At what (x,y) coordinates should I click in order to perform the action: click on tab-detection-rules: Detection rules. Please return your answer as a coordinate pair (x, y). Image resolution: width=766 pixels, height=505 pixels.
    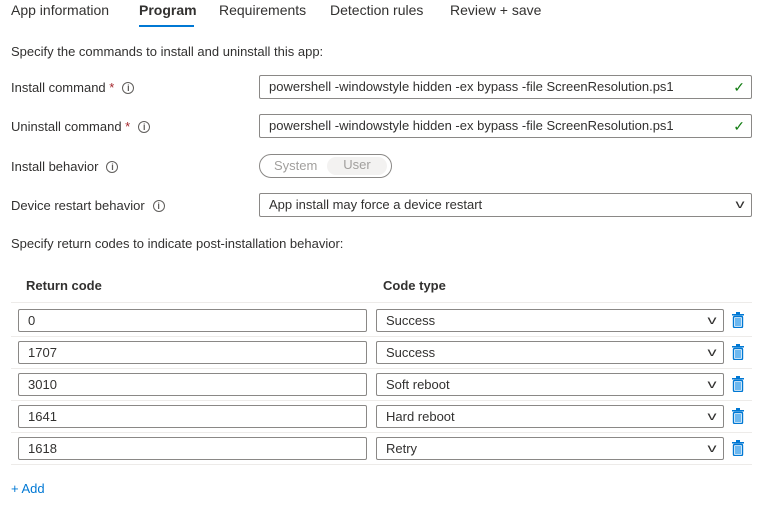
    Looking at the image, I should click on (376, 10).